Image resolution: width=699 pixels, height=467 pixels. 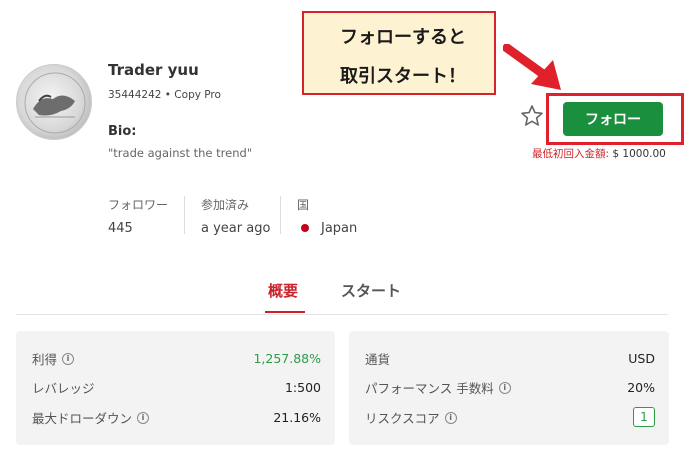 I want to click on bull-logo-icon, so click(x=55, y=103).